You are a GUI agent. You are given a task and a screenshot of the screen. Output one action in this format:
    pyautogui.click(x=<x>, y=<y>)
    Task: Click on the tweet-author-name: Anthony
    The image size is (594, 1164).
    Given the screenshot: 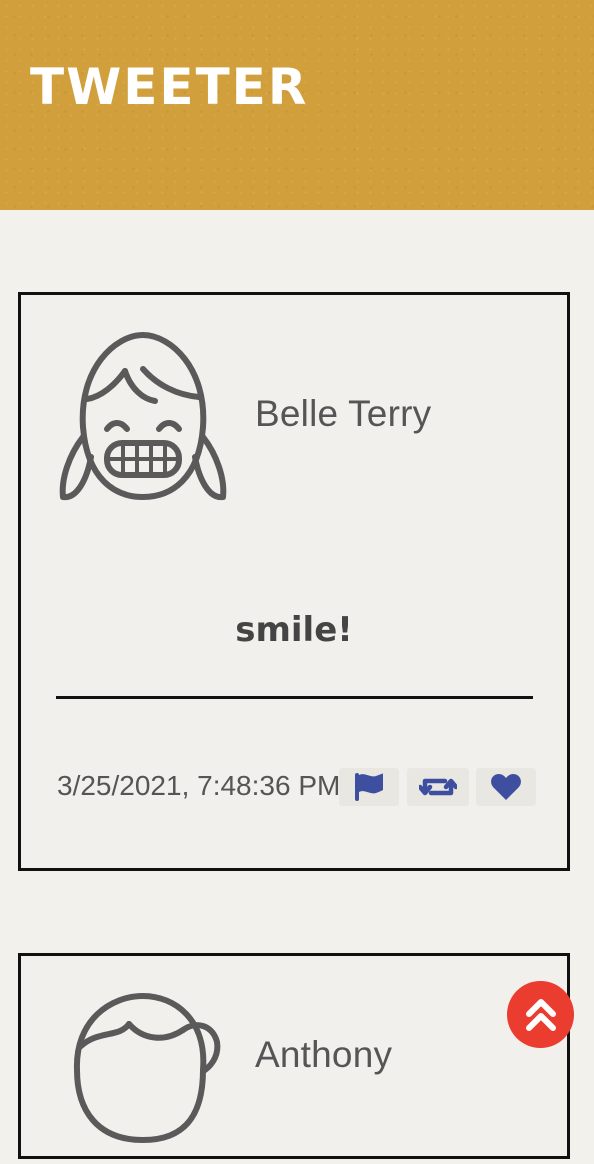 What is the action you would take?
    pyautogui.click(x=324, y=1054)
    